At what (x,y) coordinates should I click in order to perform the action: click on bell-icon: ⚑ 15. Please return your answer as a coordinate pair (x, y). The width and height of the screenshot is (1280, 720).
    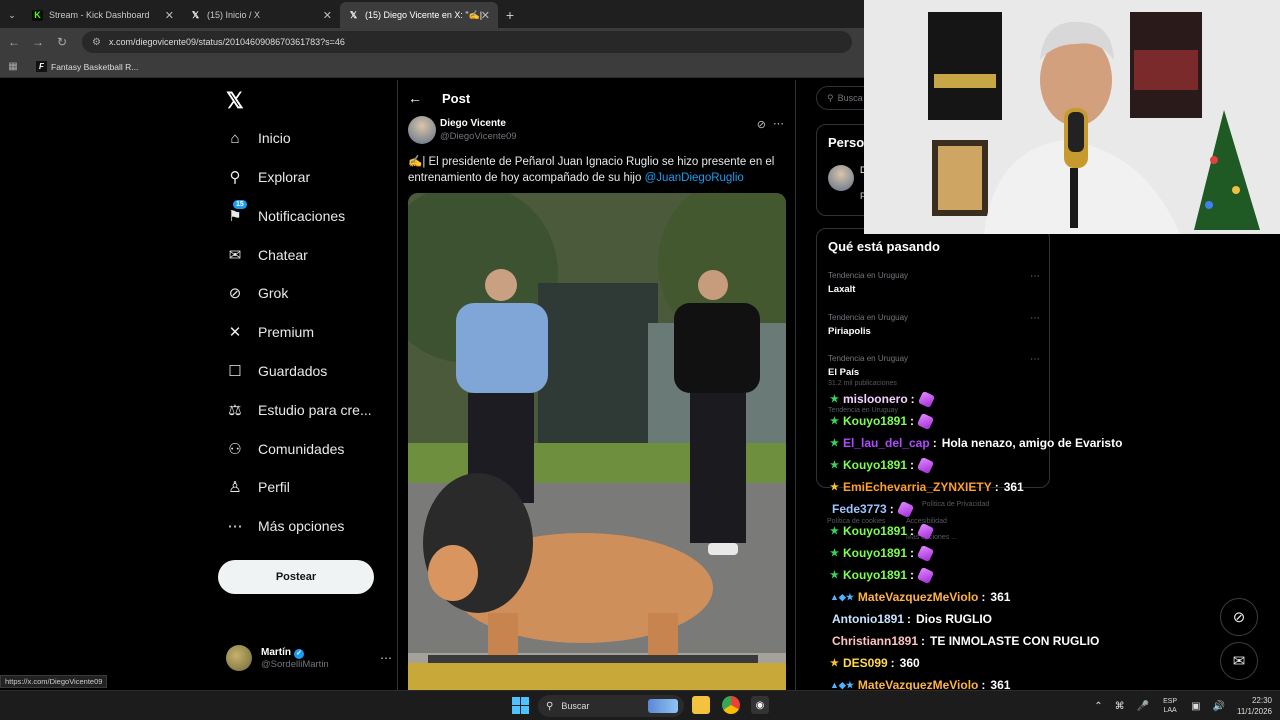
    Looking at the image, I should click on (236, 212).